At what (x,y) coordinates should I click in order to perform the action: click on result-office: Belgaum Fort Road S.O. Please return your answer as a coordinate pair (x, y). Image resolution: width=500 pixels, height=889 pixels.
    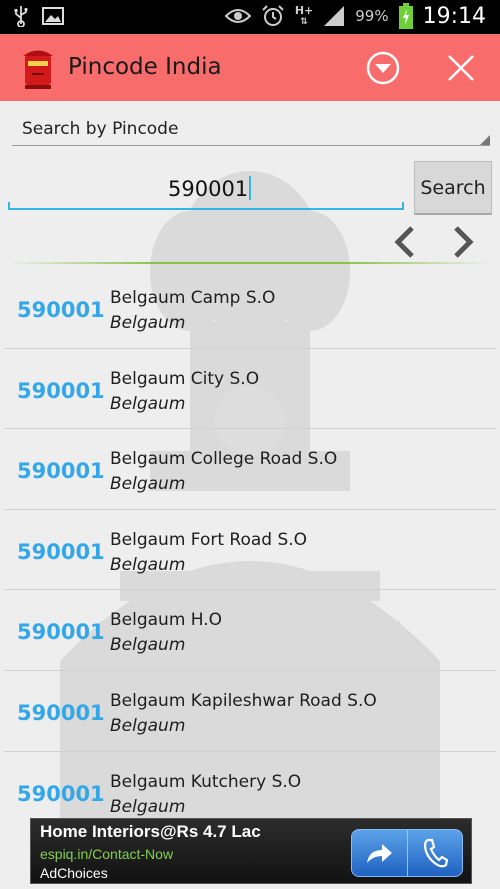
    Looking at the image, I should click on (209, 539).